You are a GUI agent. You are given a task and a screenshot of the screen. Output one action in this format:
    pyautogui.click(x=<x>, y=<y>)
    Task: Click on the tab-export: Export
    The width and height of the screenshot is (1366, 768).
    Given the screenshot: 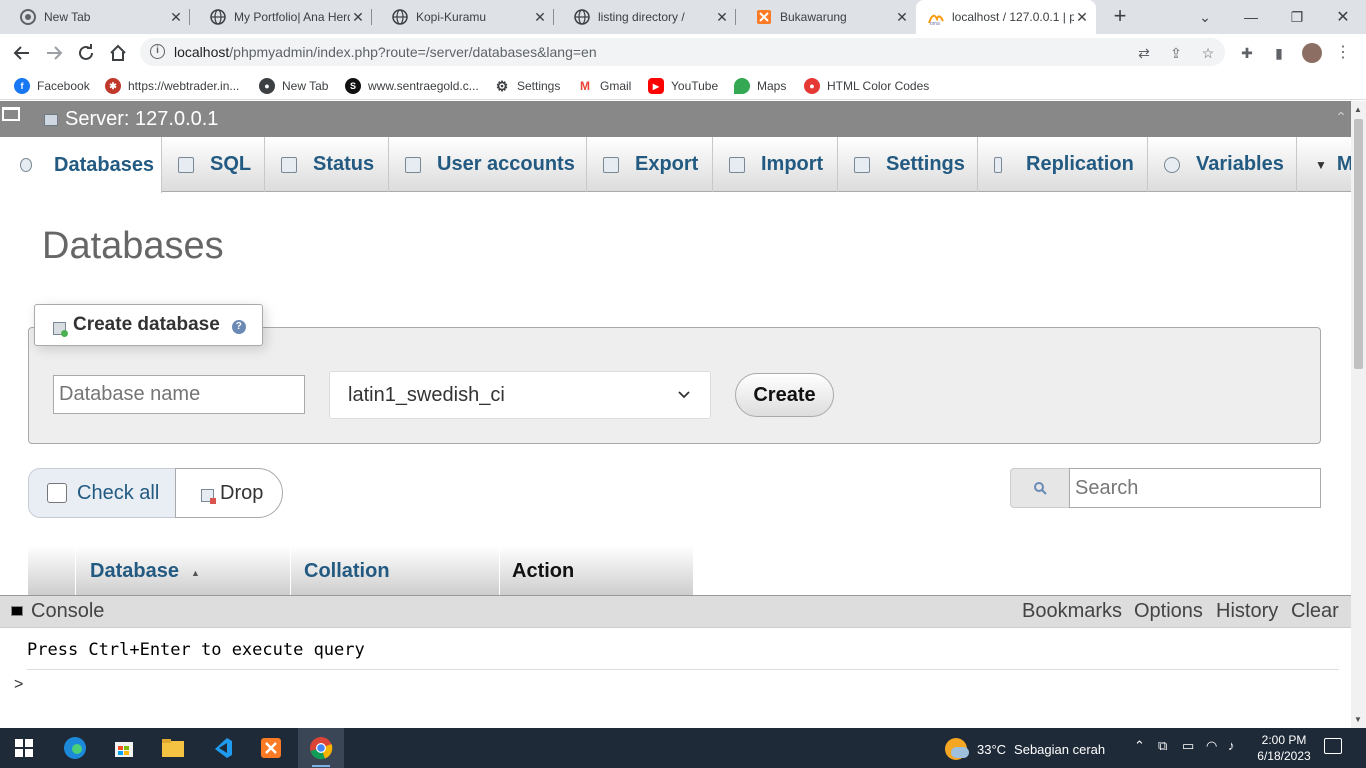 What is the action you would take?
    pyautogui.click(x=650, y=164)
    